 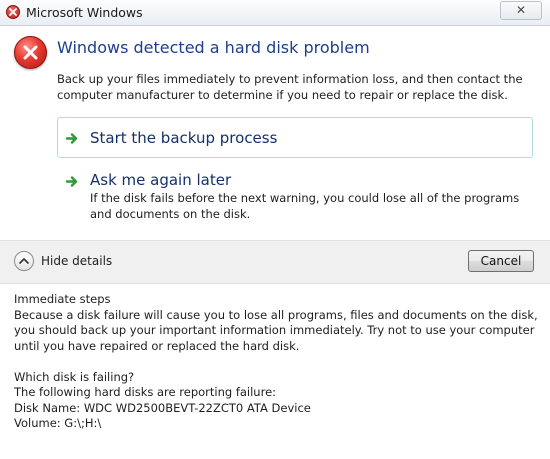 What do you see at coordinates (74, 376) in the screenshot?
I see `failing-disk-heading: Which disk is failing?` at bounding box center [74, 376].